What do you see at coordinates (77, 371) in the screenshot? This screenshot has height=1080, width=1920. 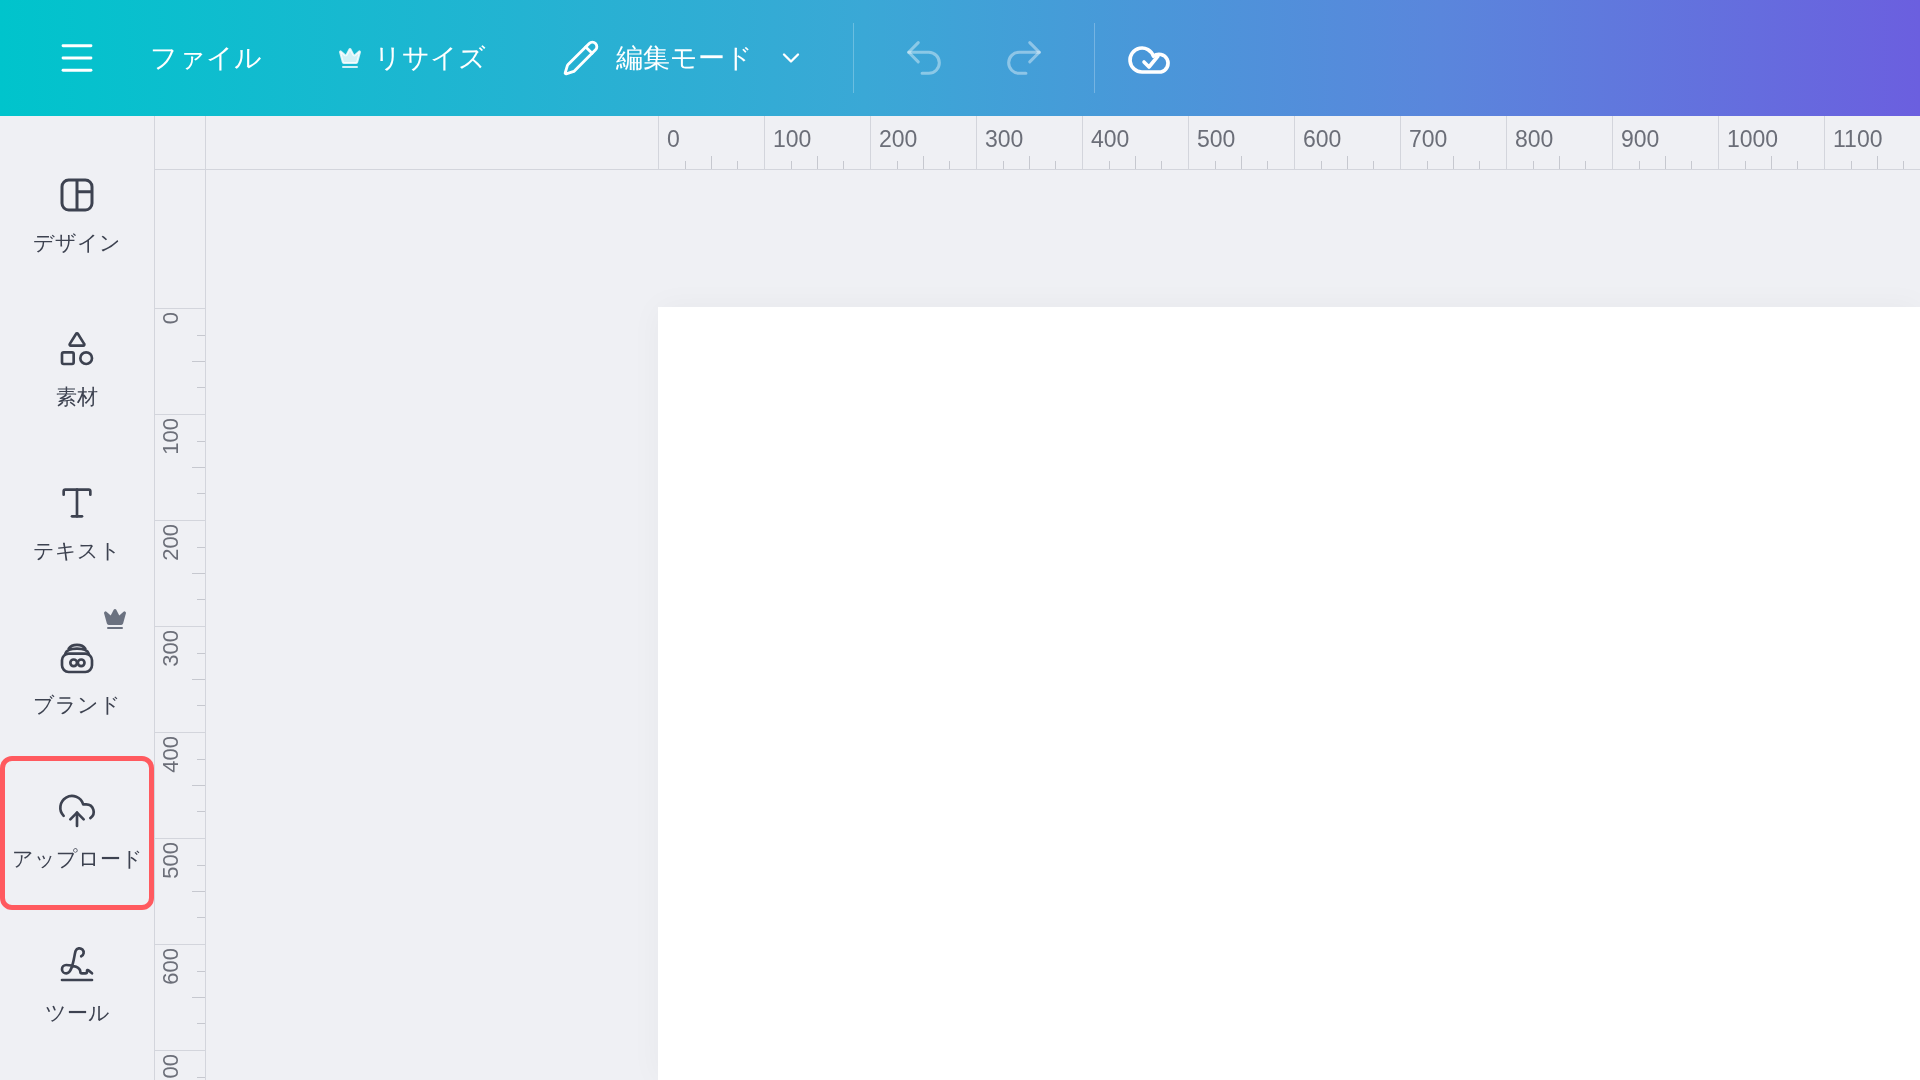 I see `sidebar-item: 素材` at bounding box center [77, 371].